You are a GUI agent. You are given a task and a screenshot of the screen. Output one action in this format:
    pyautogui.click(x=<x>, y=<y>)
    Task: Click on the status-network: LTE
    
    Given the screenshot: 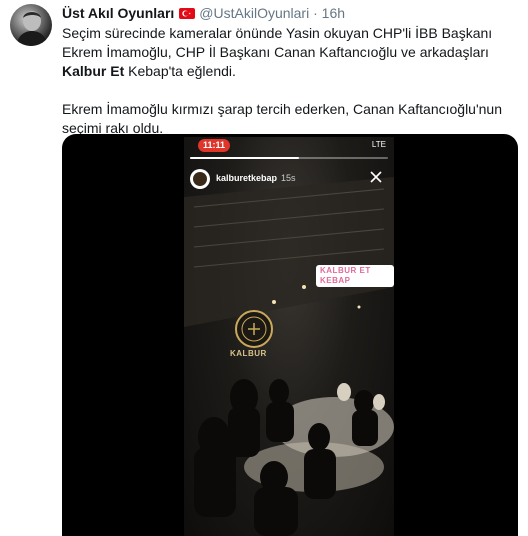 What is the action you would take?
    pyautogui.click(x=378, y=144)
    